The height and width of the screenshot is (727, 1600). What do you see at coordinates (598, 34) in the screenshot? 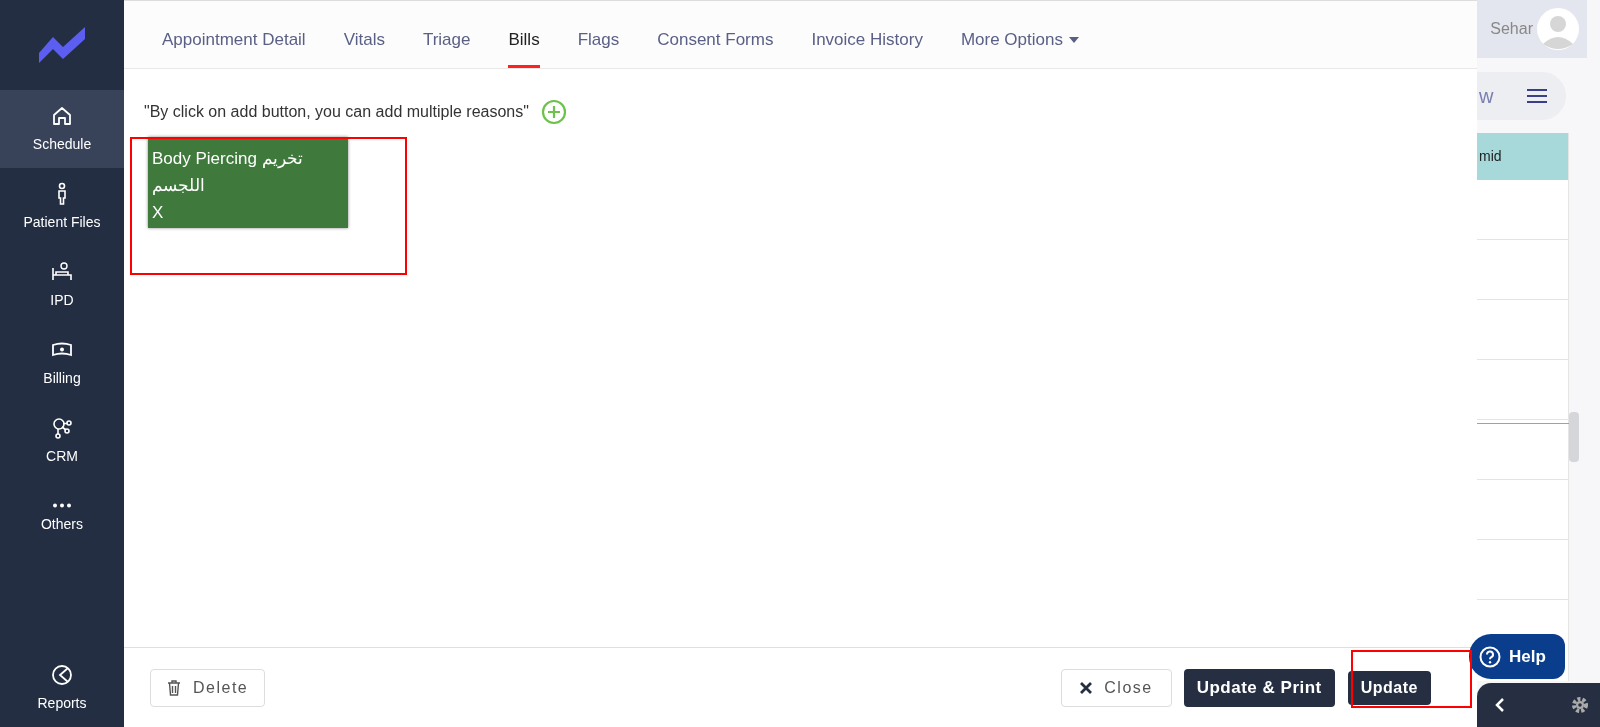
I see `tab: Flags` at bounding box center [598, 34].